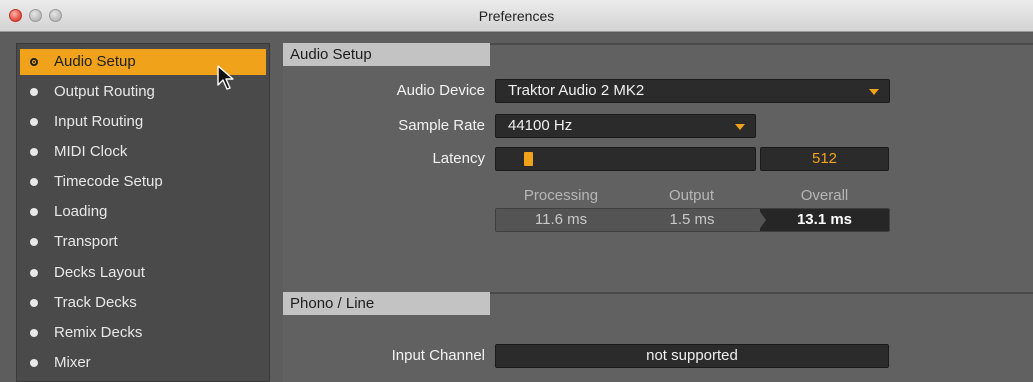 This screenshot has width=1033, height=382. What do you see at coordinates (692, 91) in the screenshot?
I see `audio-device-dropdown: Traktor Audio 2 MK2` at bounding box center [692, 91].